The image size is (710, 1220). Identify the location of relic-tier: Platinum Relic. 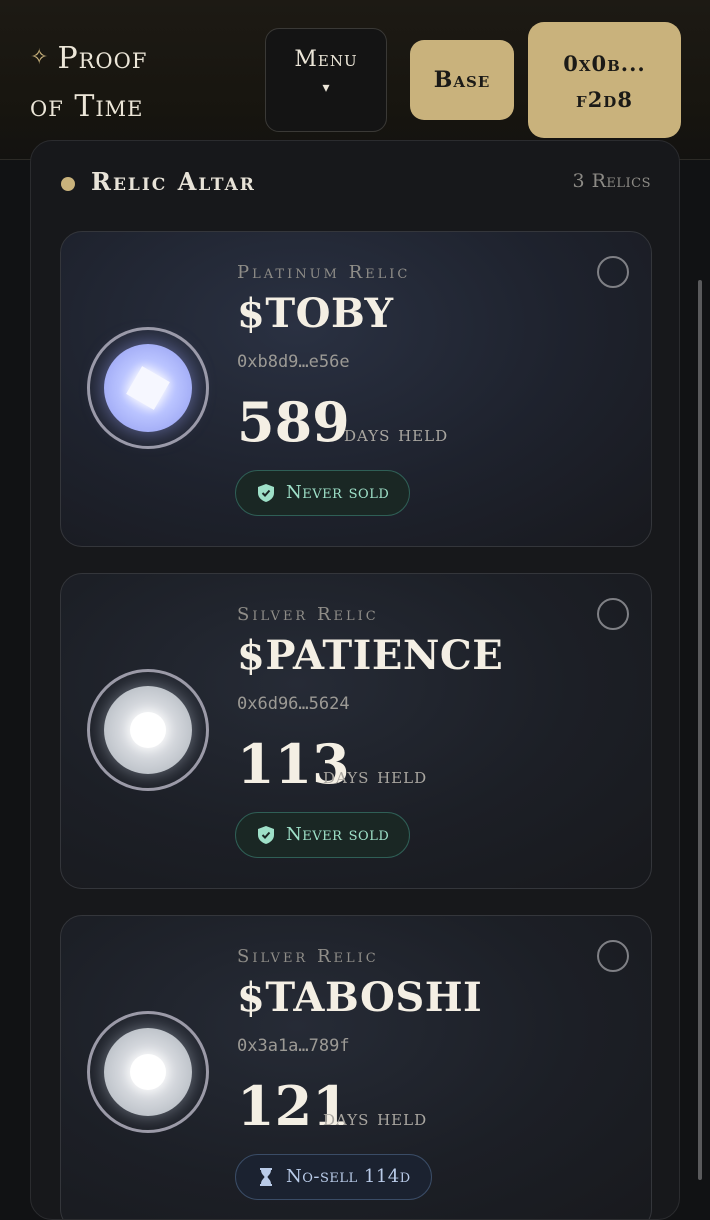
(324, 272).